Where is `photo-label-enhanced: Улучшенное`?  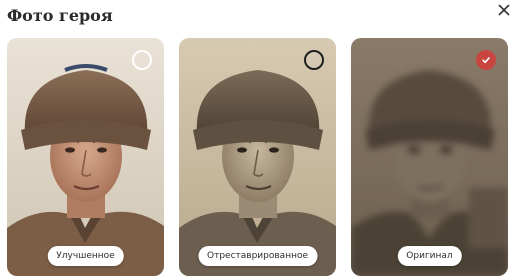 photo-label-enhanced: Улучшенное is located at coordinates (85, 256).